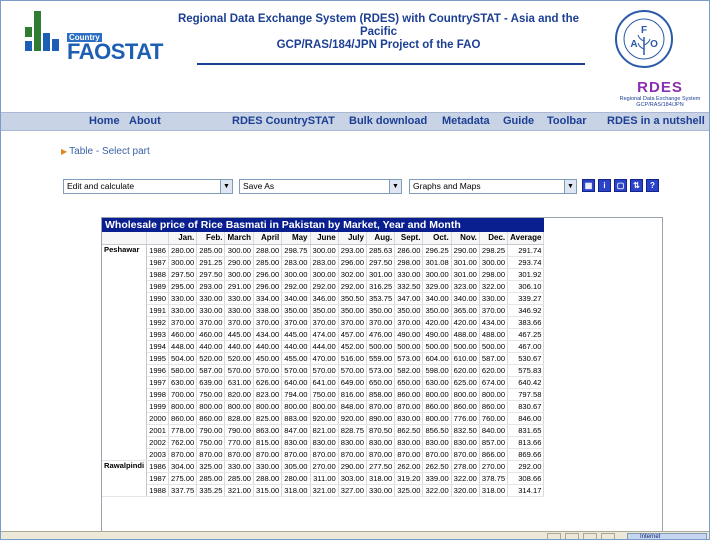  I want to click on price-cell: 776.00, so click(465, 418).